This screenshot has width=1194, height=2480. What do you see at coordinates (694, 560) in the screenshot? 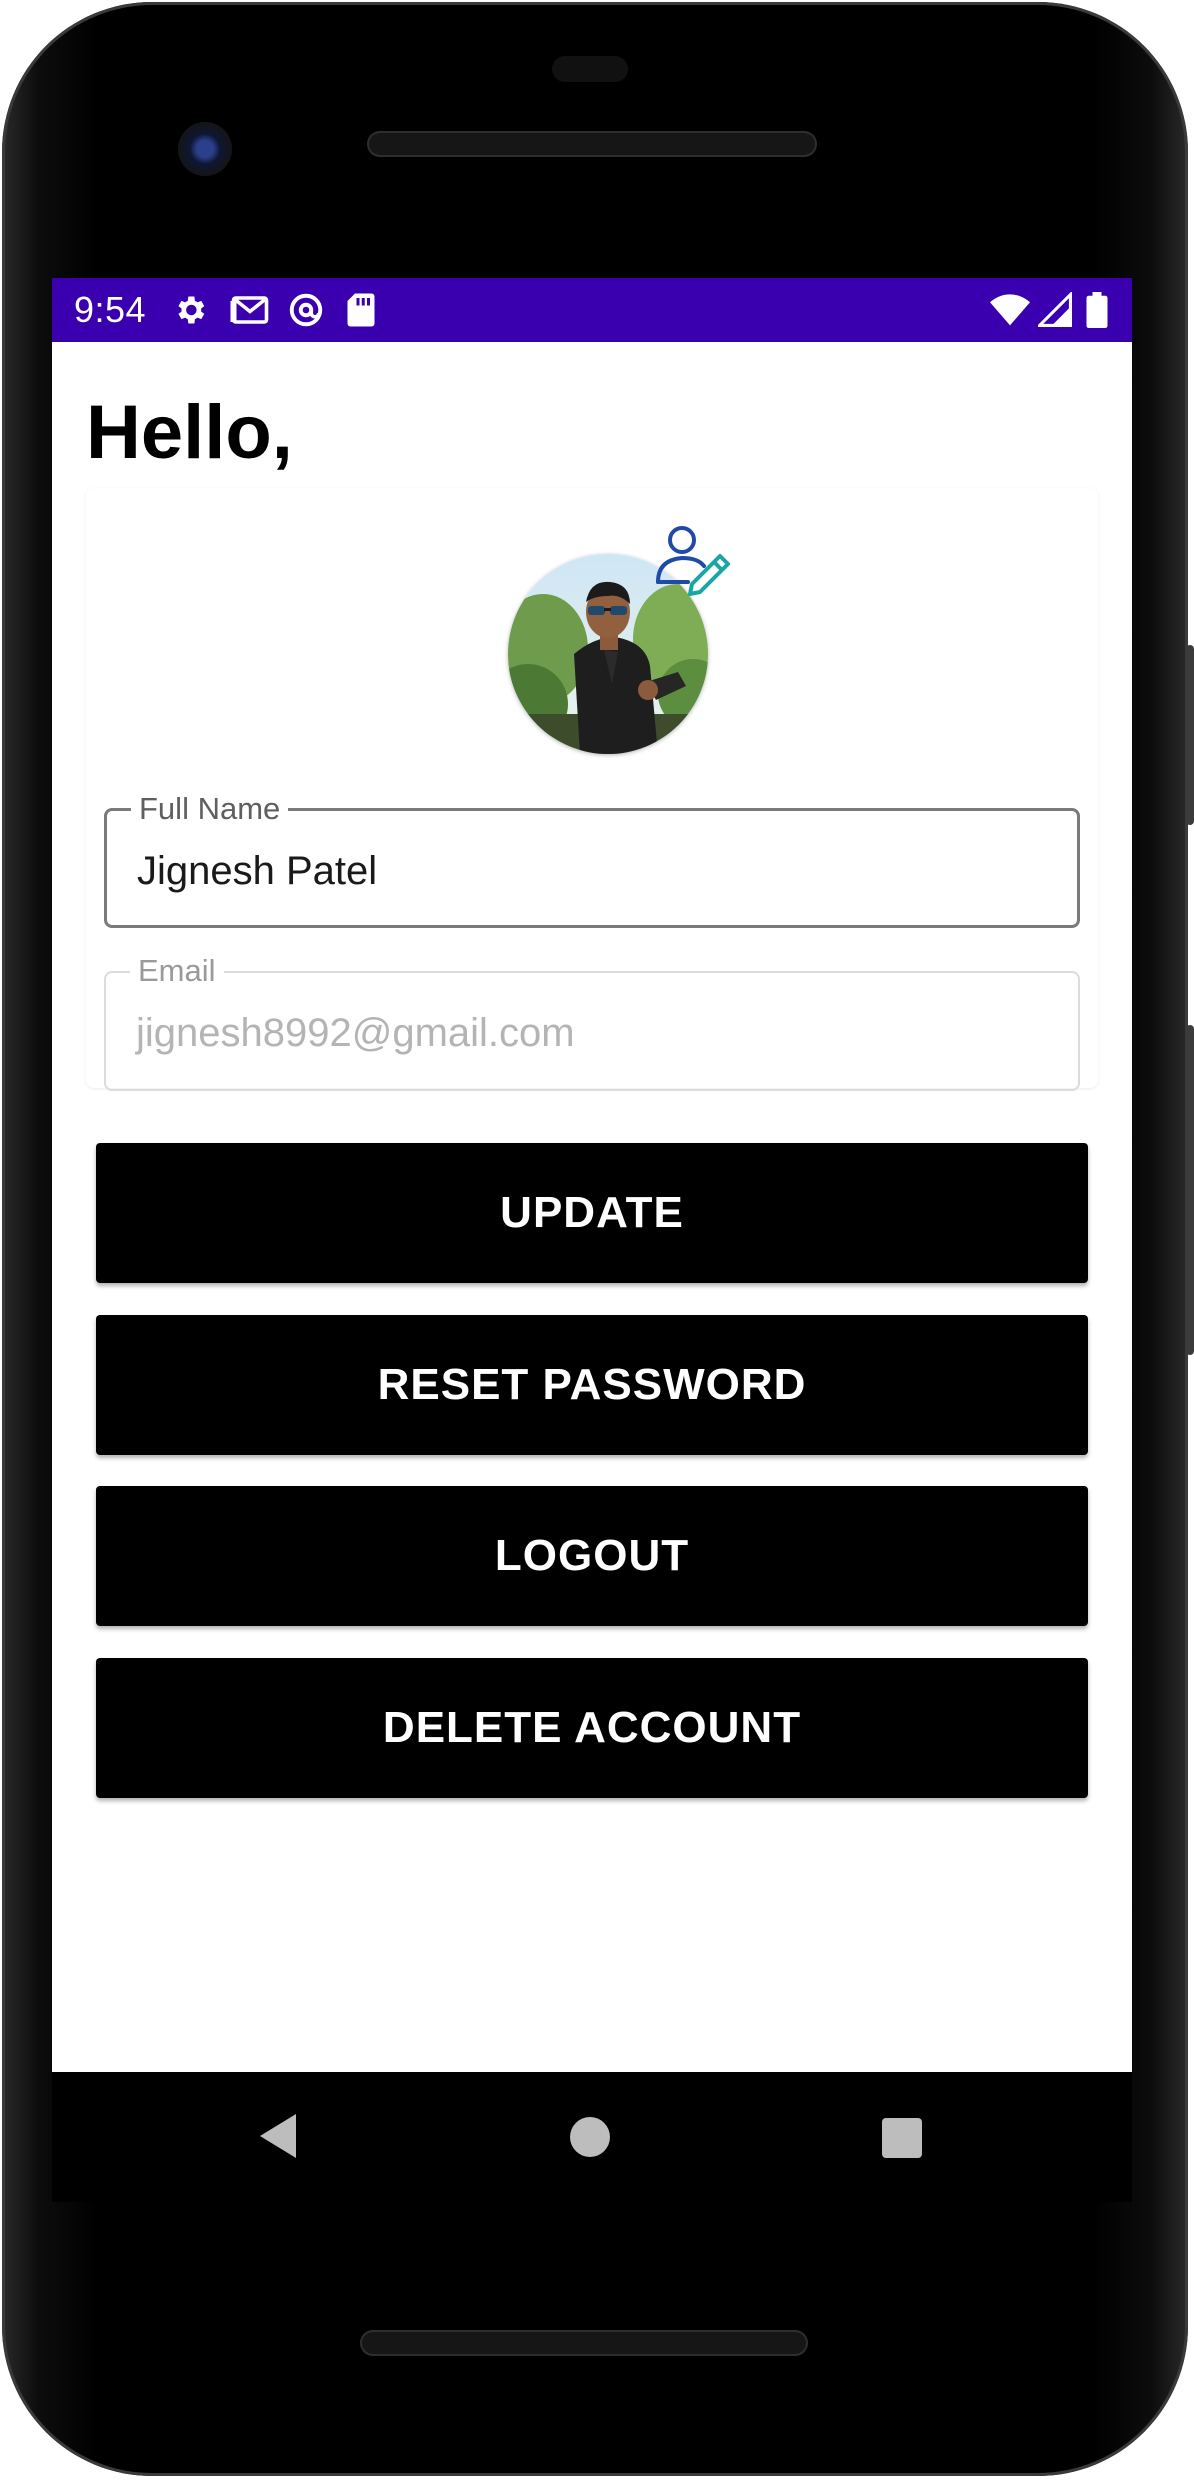
I see `edit-user-icon` at bounding box center [694, 560].